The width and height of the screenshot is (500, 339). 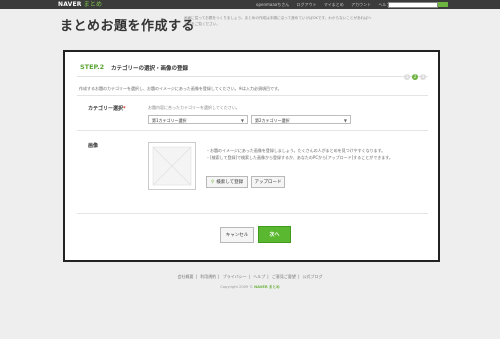 What do you see at coordinates (185, 276) in the screenshot?
I see `footer-link-company: 会社概要` at bounding box center [185, 276].